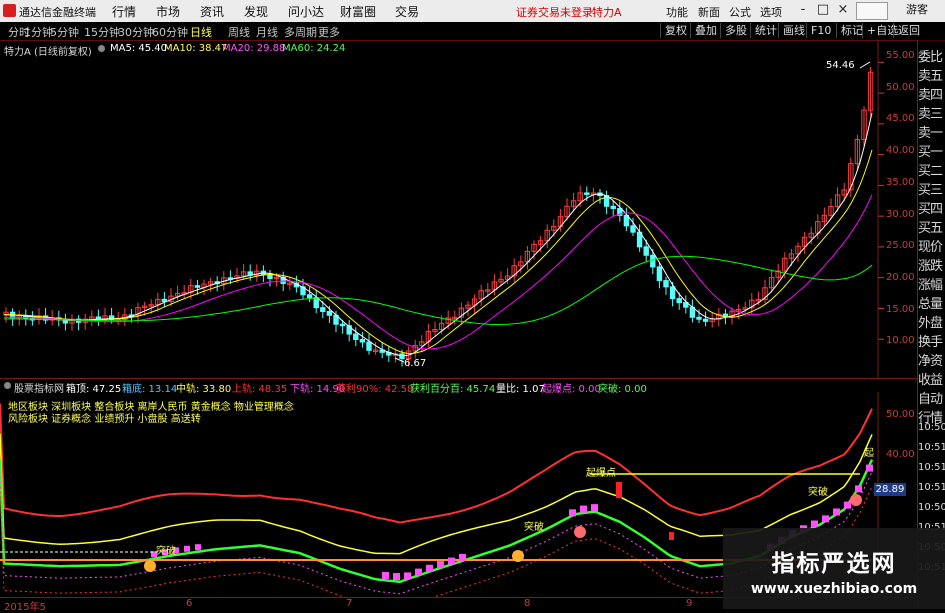 The width and height of the screenshot is (945, 613). I want to click on side-item-17: 收益, so click(931, 378).